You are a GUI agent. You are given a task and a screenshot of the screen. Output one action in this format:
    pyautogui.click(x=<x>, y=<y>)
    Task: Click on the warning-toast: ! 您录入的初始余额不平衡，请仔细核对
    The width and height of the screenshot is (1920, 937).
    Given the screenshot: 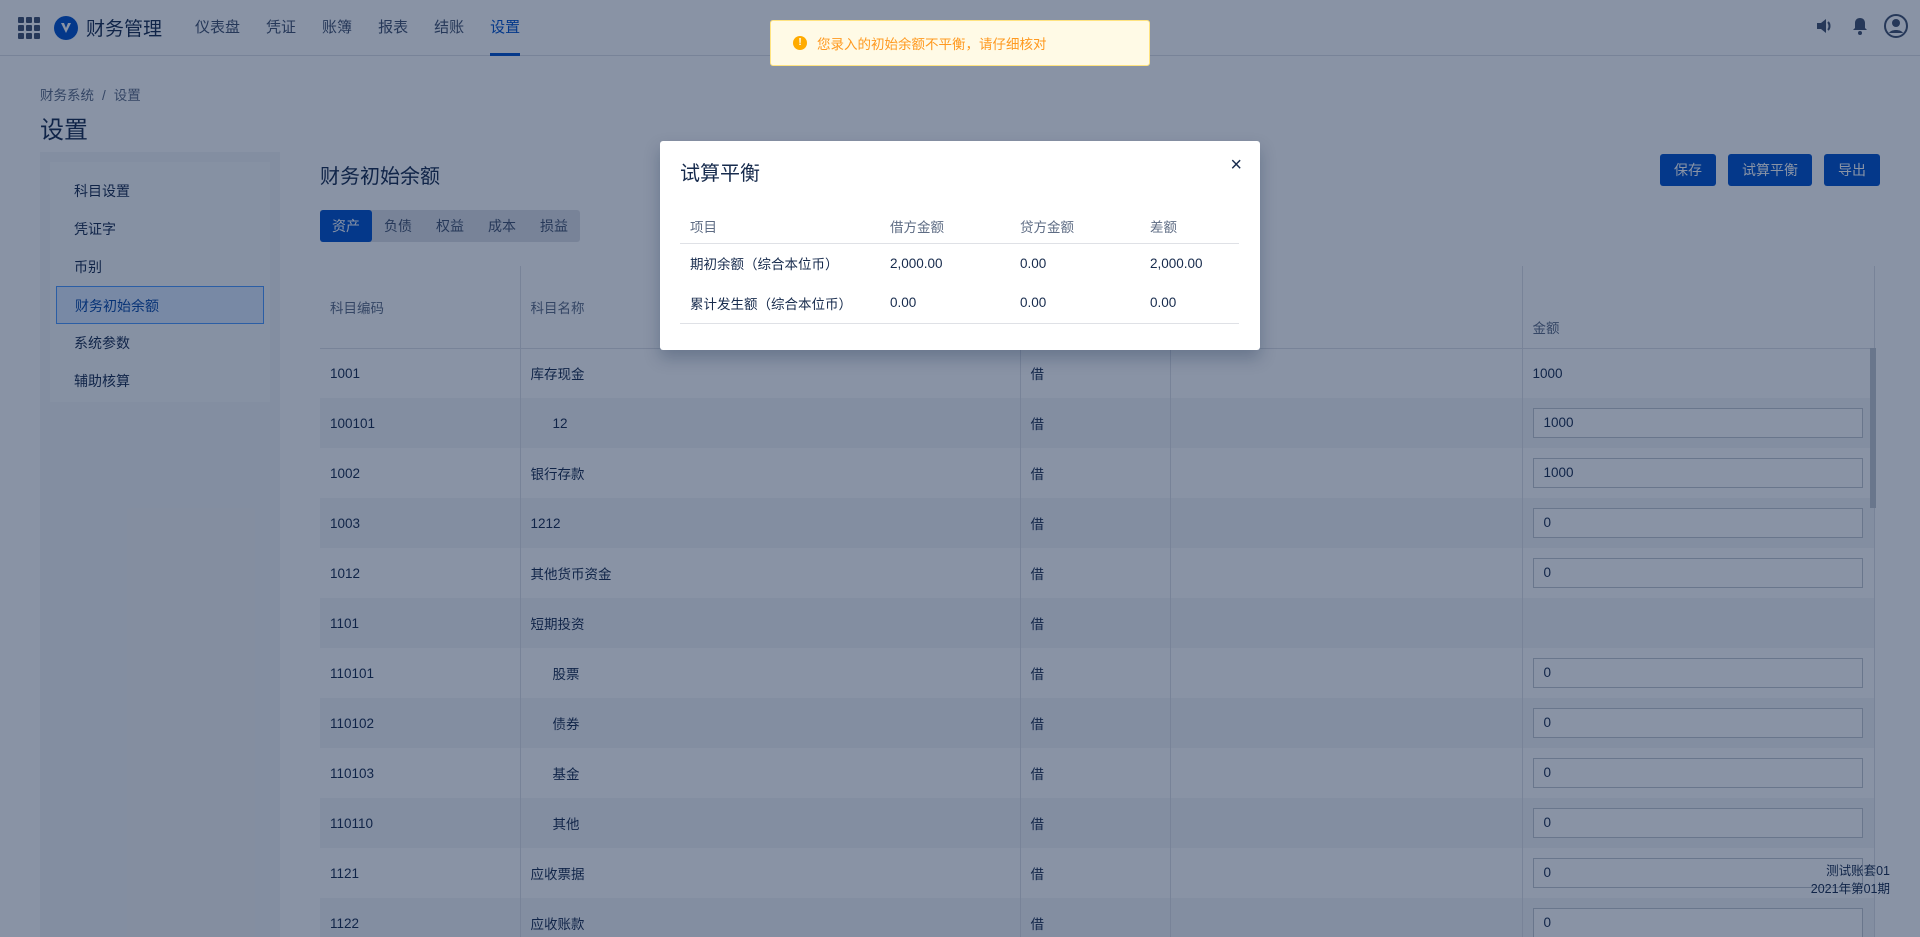 What is the action you would take?
    pyautogui.click(x=960, y=43)
    